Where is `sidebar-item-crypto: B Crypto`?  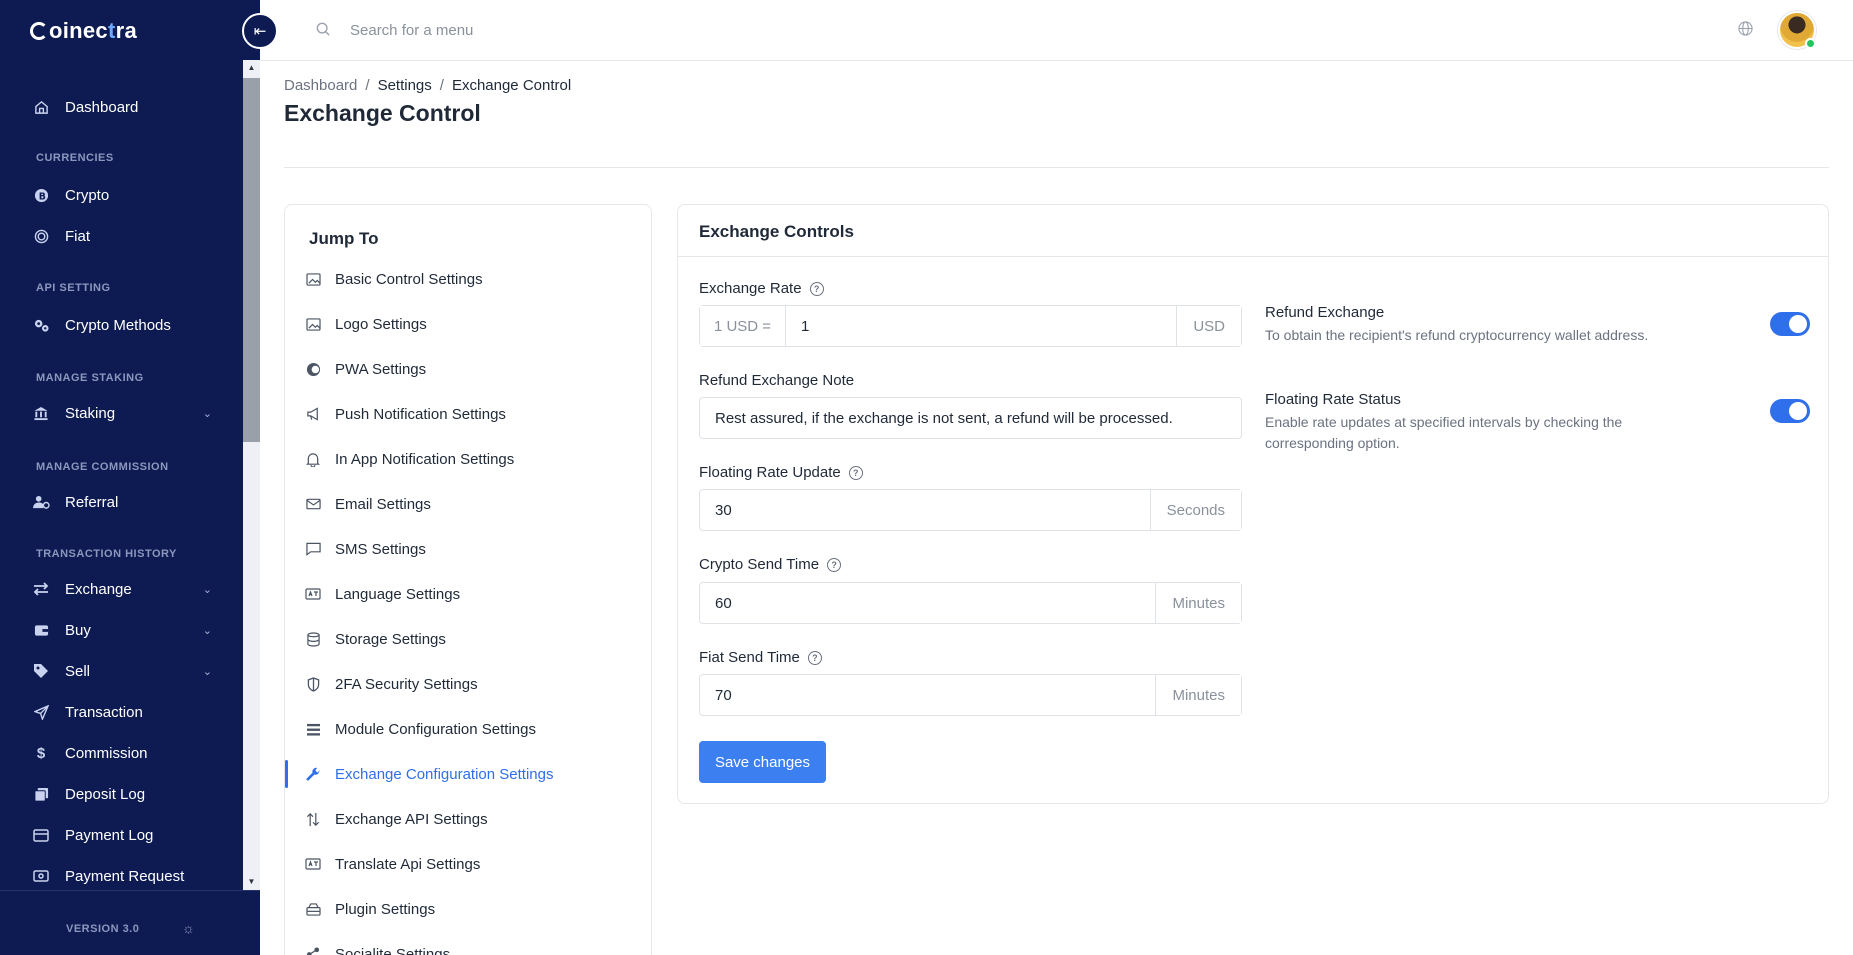
sidebar-item-crypto: B Crypto is located at coordinates (122, 195).